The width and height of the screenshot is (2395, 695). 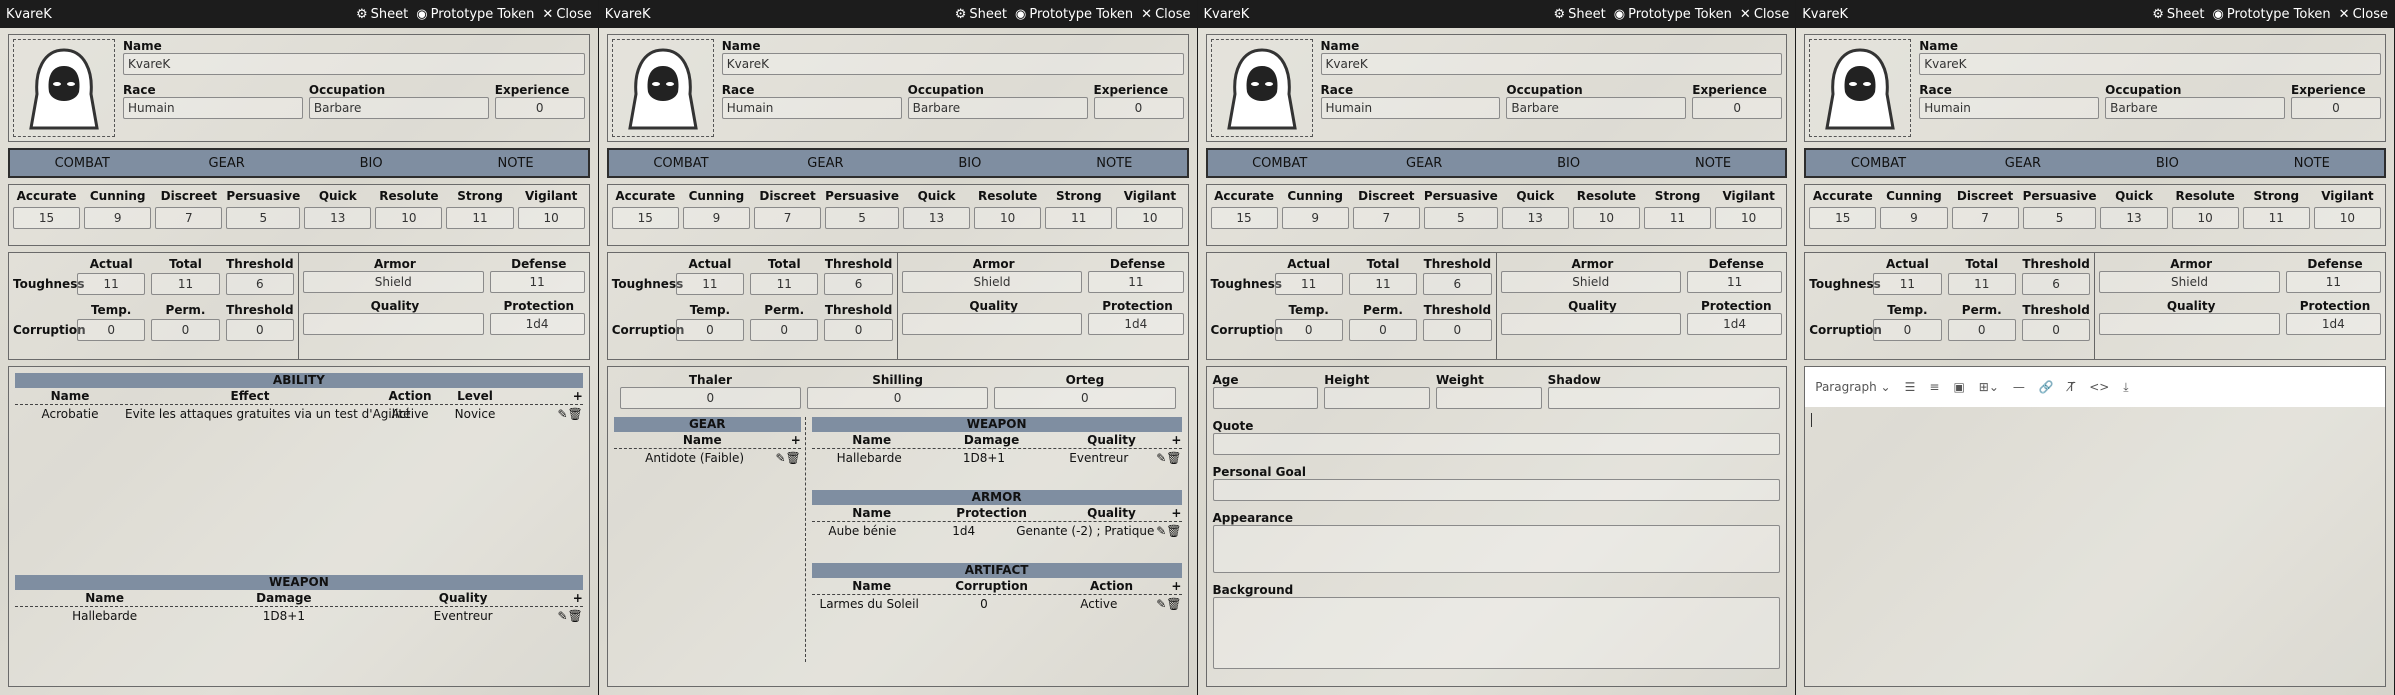 What do you see at coordinates (1496, 444) in the screenshot?
I see `quote-input` at bounding box center [1496, 444].